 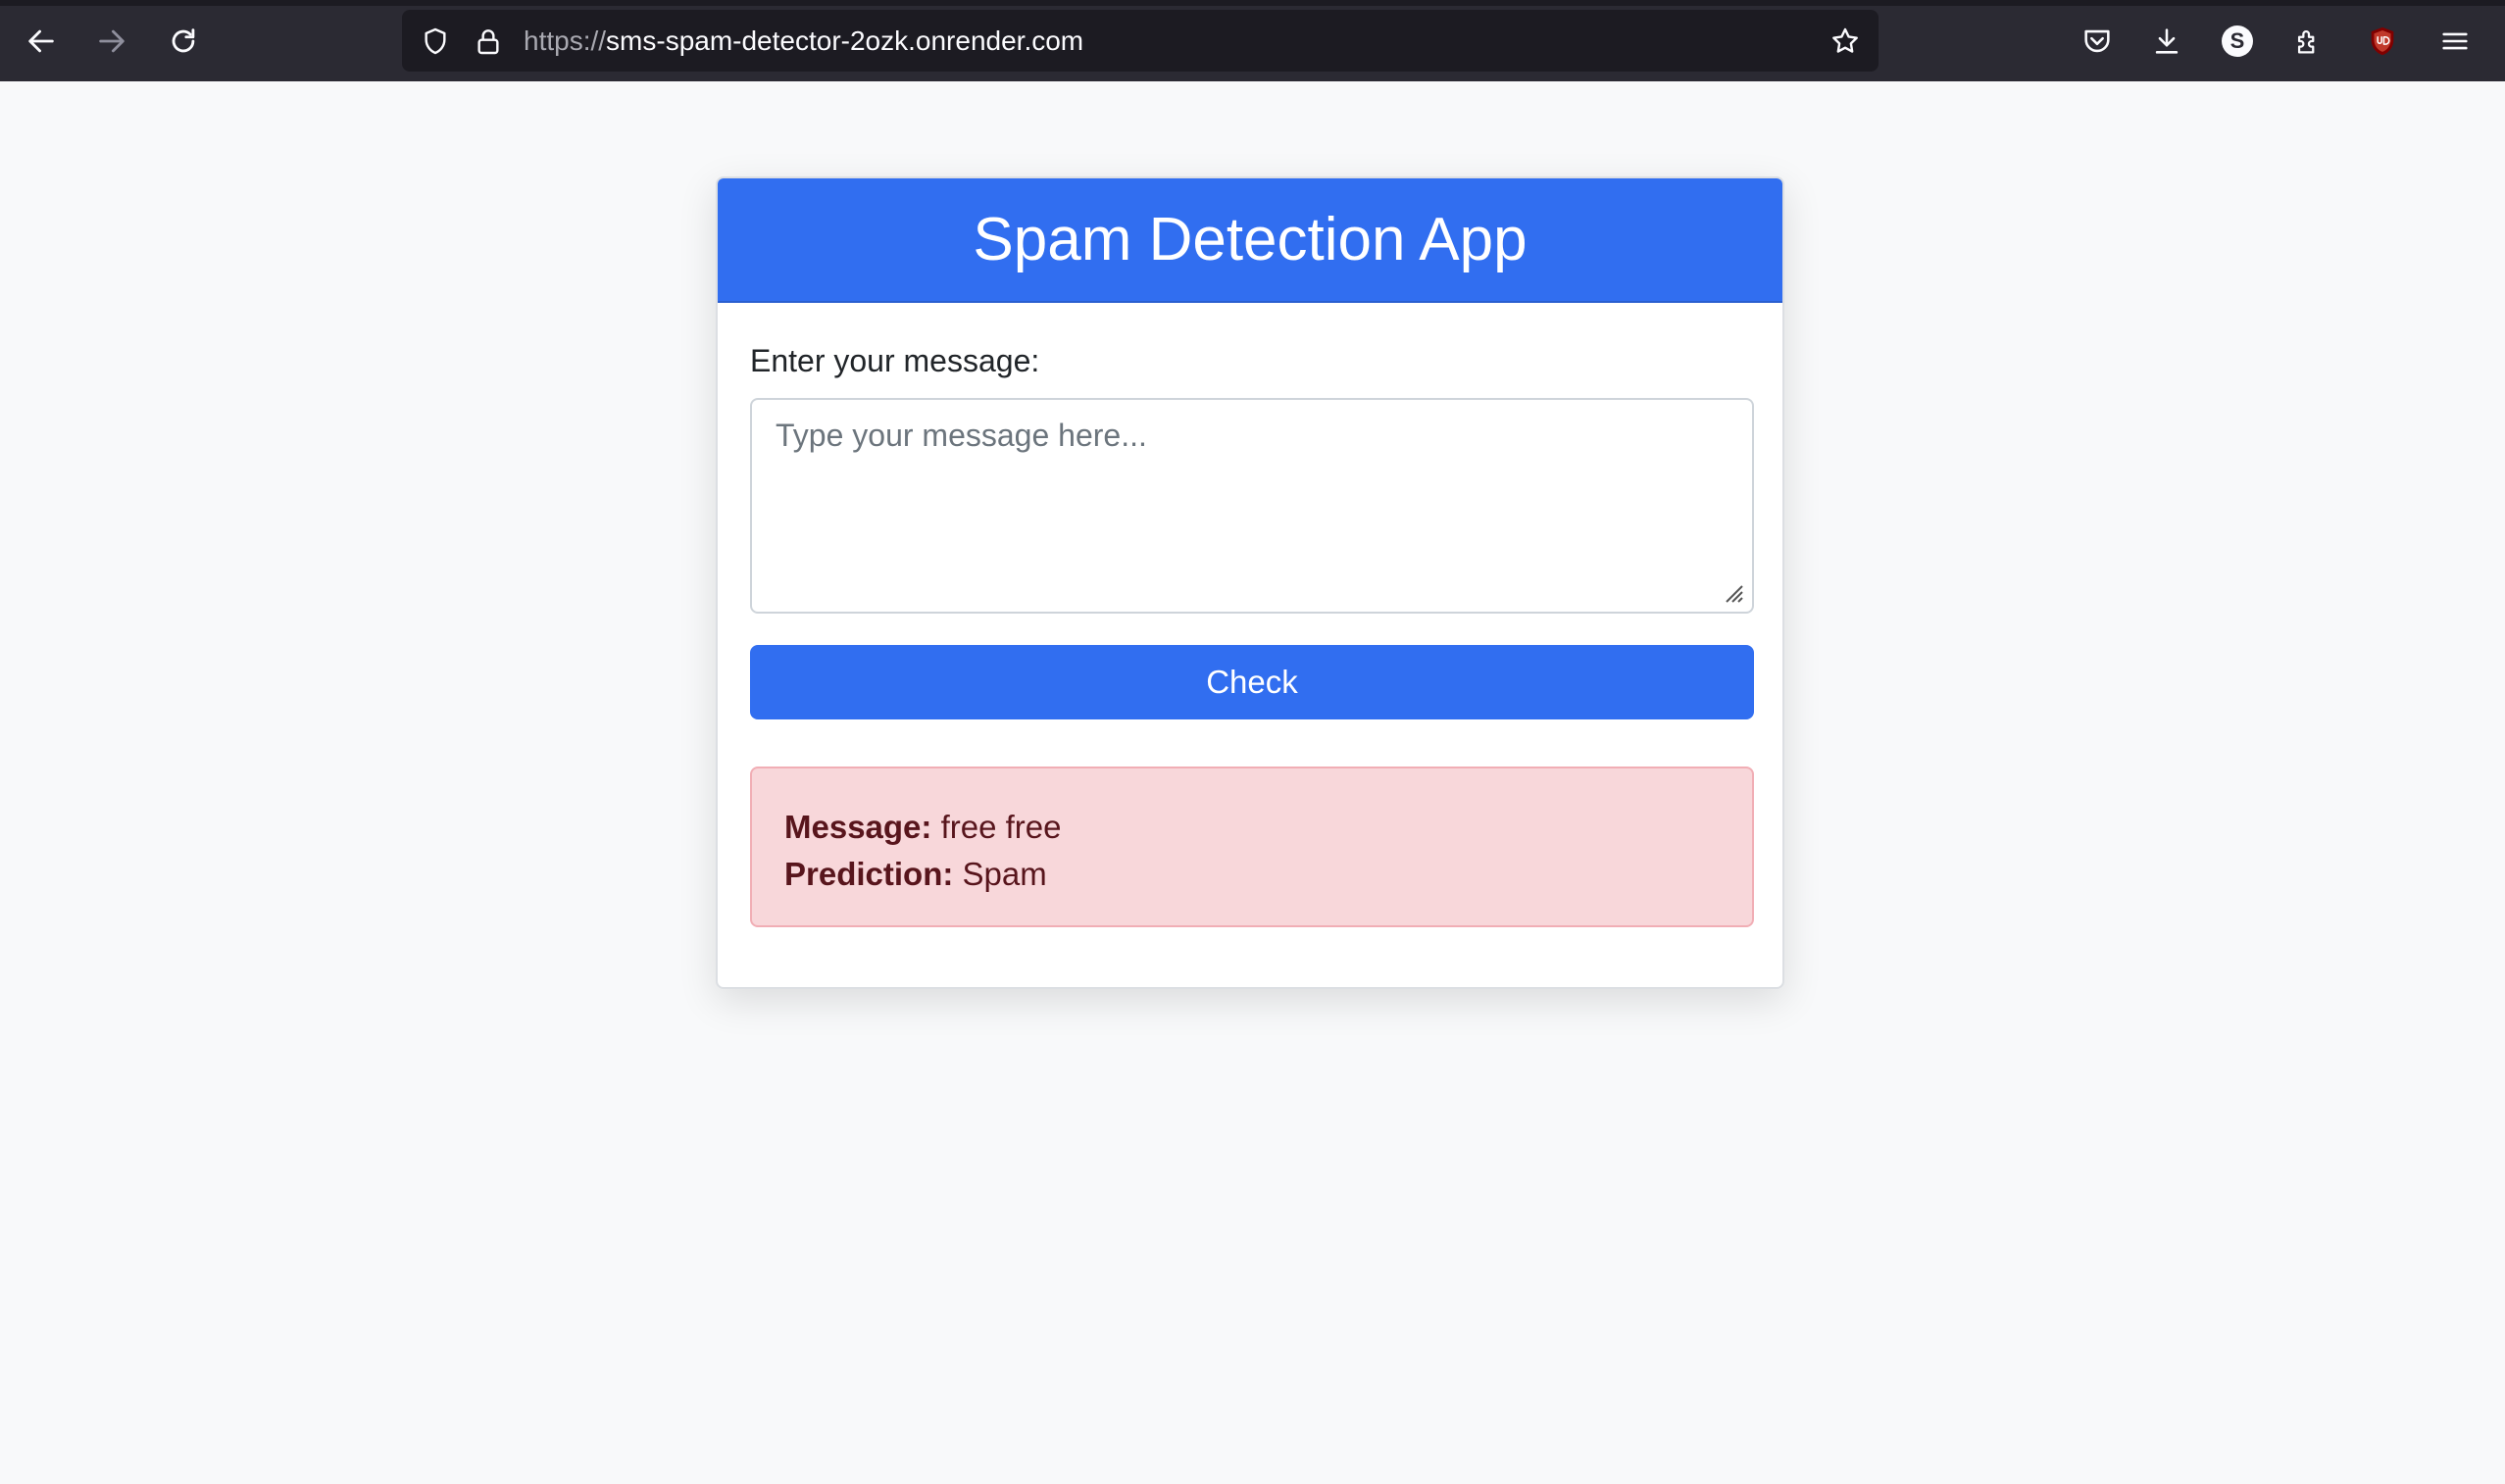 I want to click on account-button: S, so click(x=2237, y=41).